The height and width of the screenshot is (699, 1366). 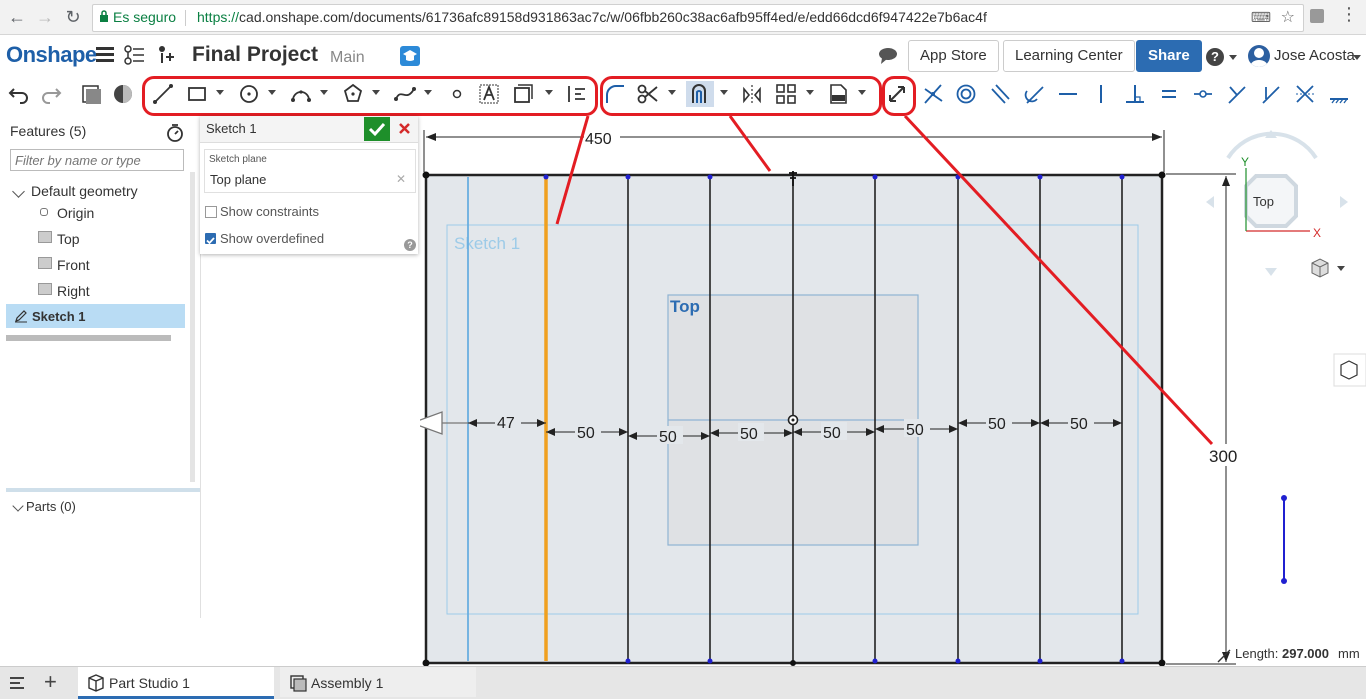 I want to click on parallel-icon, so click(x=1000, y=94).